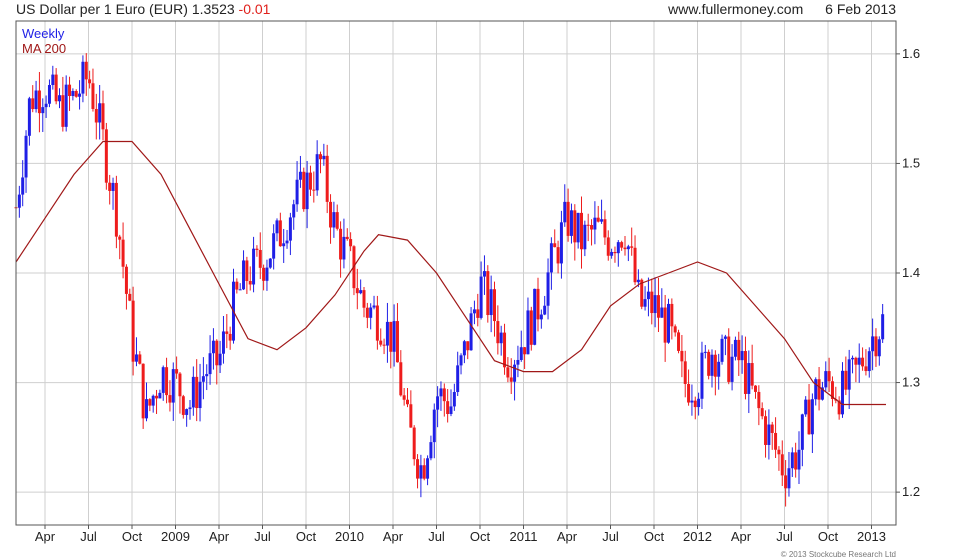  Describe the element at coordinates (911, 53) in the screenshot. I see `y-tick-label: 1.6` at that location.